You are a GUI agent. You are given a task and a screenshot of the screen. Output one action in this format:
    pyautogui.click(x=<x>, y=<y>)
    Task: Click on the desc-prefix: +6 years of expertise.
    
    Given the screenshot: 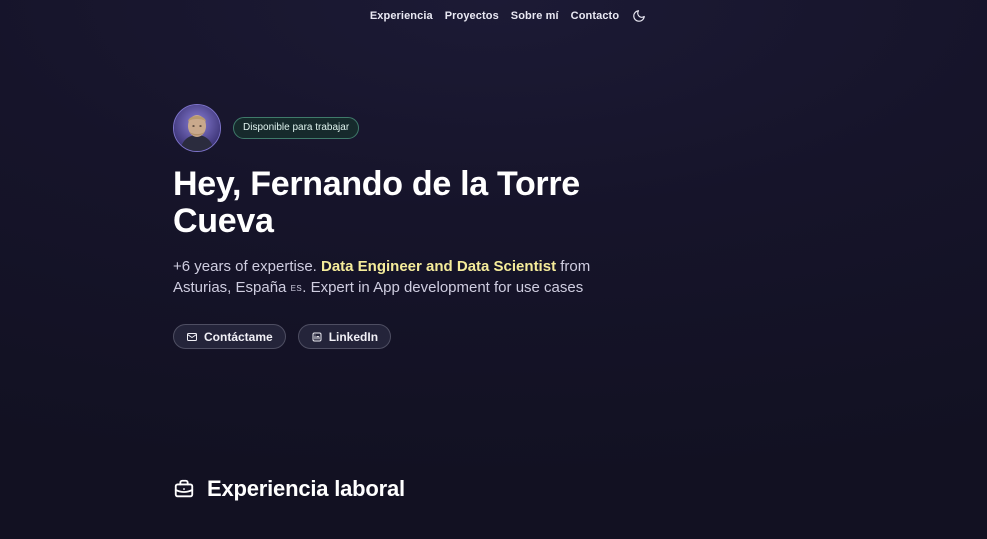 What is the action you would take?
    pyautogui.click(x=247, y=266)
    